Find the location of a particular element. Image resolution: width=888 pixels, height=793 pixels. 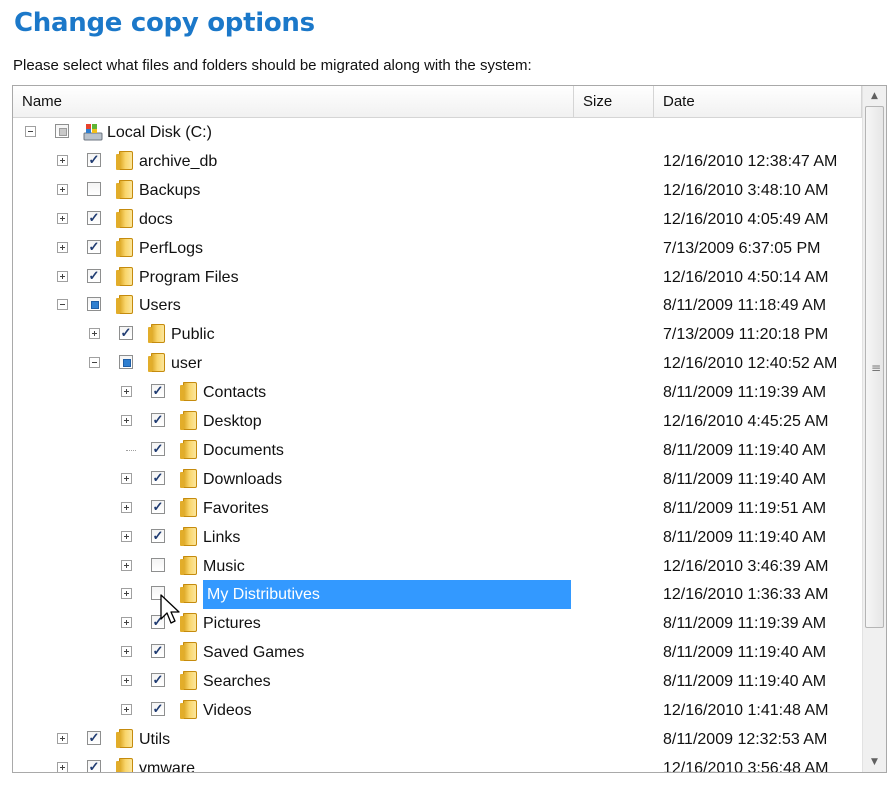

item-name: Pictures is located at coordinates (232, 623).